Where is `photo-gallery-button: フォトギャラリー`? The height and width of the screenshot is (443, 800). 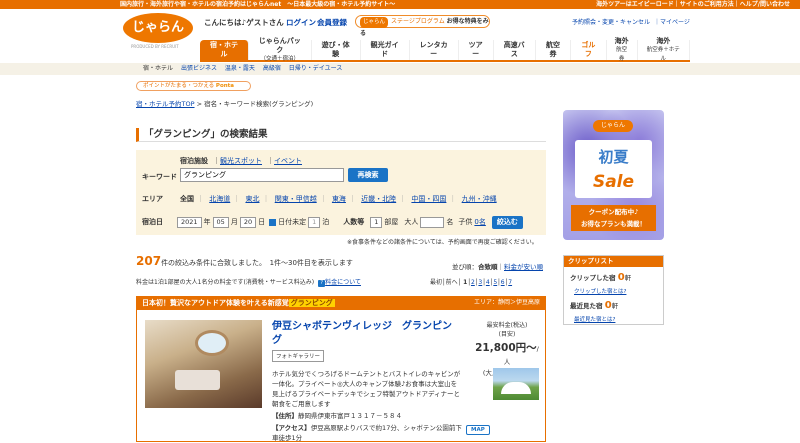 photo-gallery-button: フォトギャラリー is located at coordinates (298, 356).